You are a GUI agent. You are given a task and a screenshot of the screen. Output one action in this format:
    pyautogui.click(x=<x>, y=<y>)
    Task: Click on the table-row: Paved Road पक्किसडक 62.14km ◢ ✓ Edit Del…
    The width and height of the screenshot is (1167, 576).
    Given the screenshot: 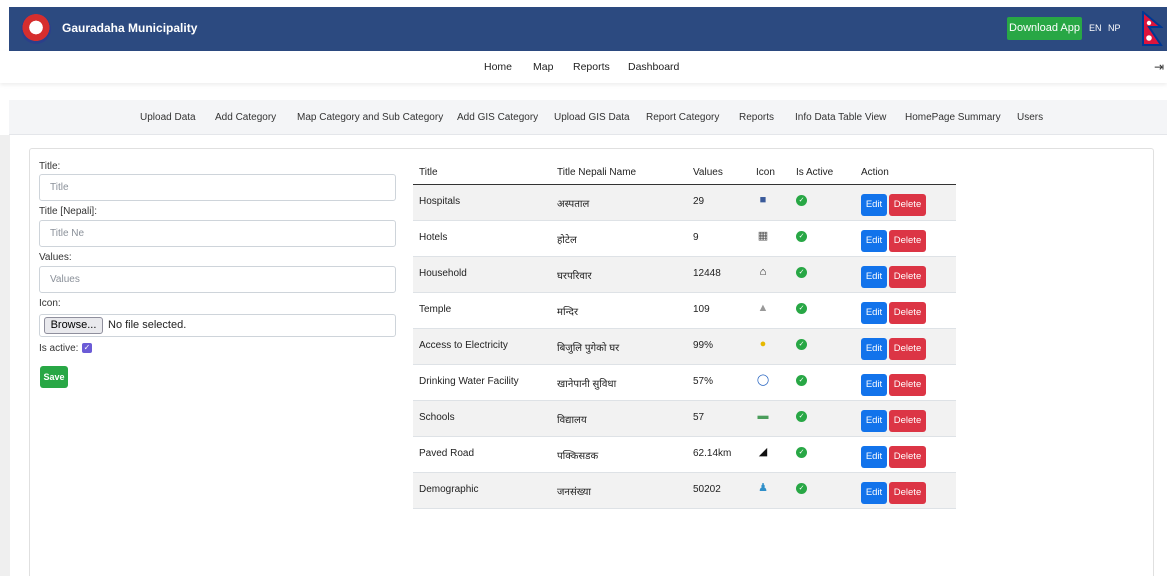 What is the action you would take?
    pyautogui.click(x=684, y=455)
    